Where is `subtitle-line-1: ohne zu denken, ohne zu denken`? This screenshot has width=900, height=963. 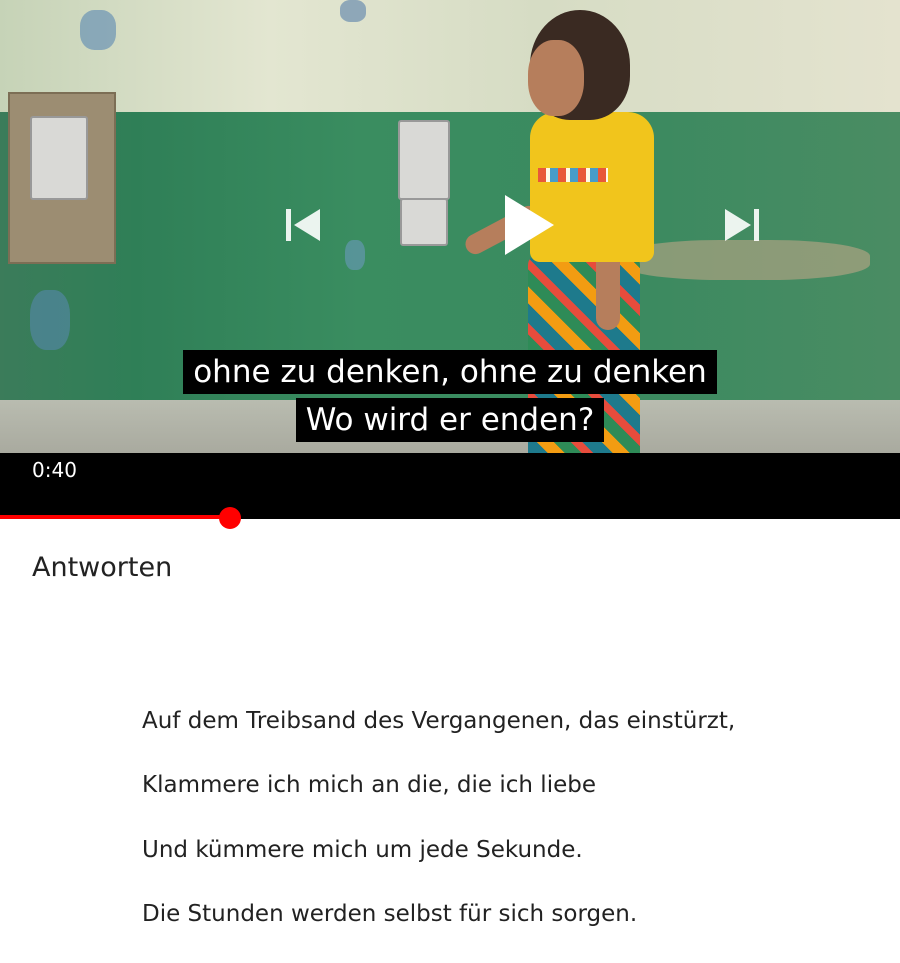 subtitle-line-1: ohne zu denken, ohne zu denken is located at coordinates (450, 372).